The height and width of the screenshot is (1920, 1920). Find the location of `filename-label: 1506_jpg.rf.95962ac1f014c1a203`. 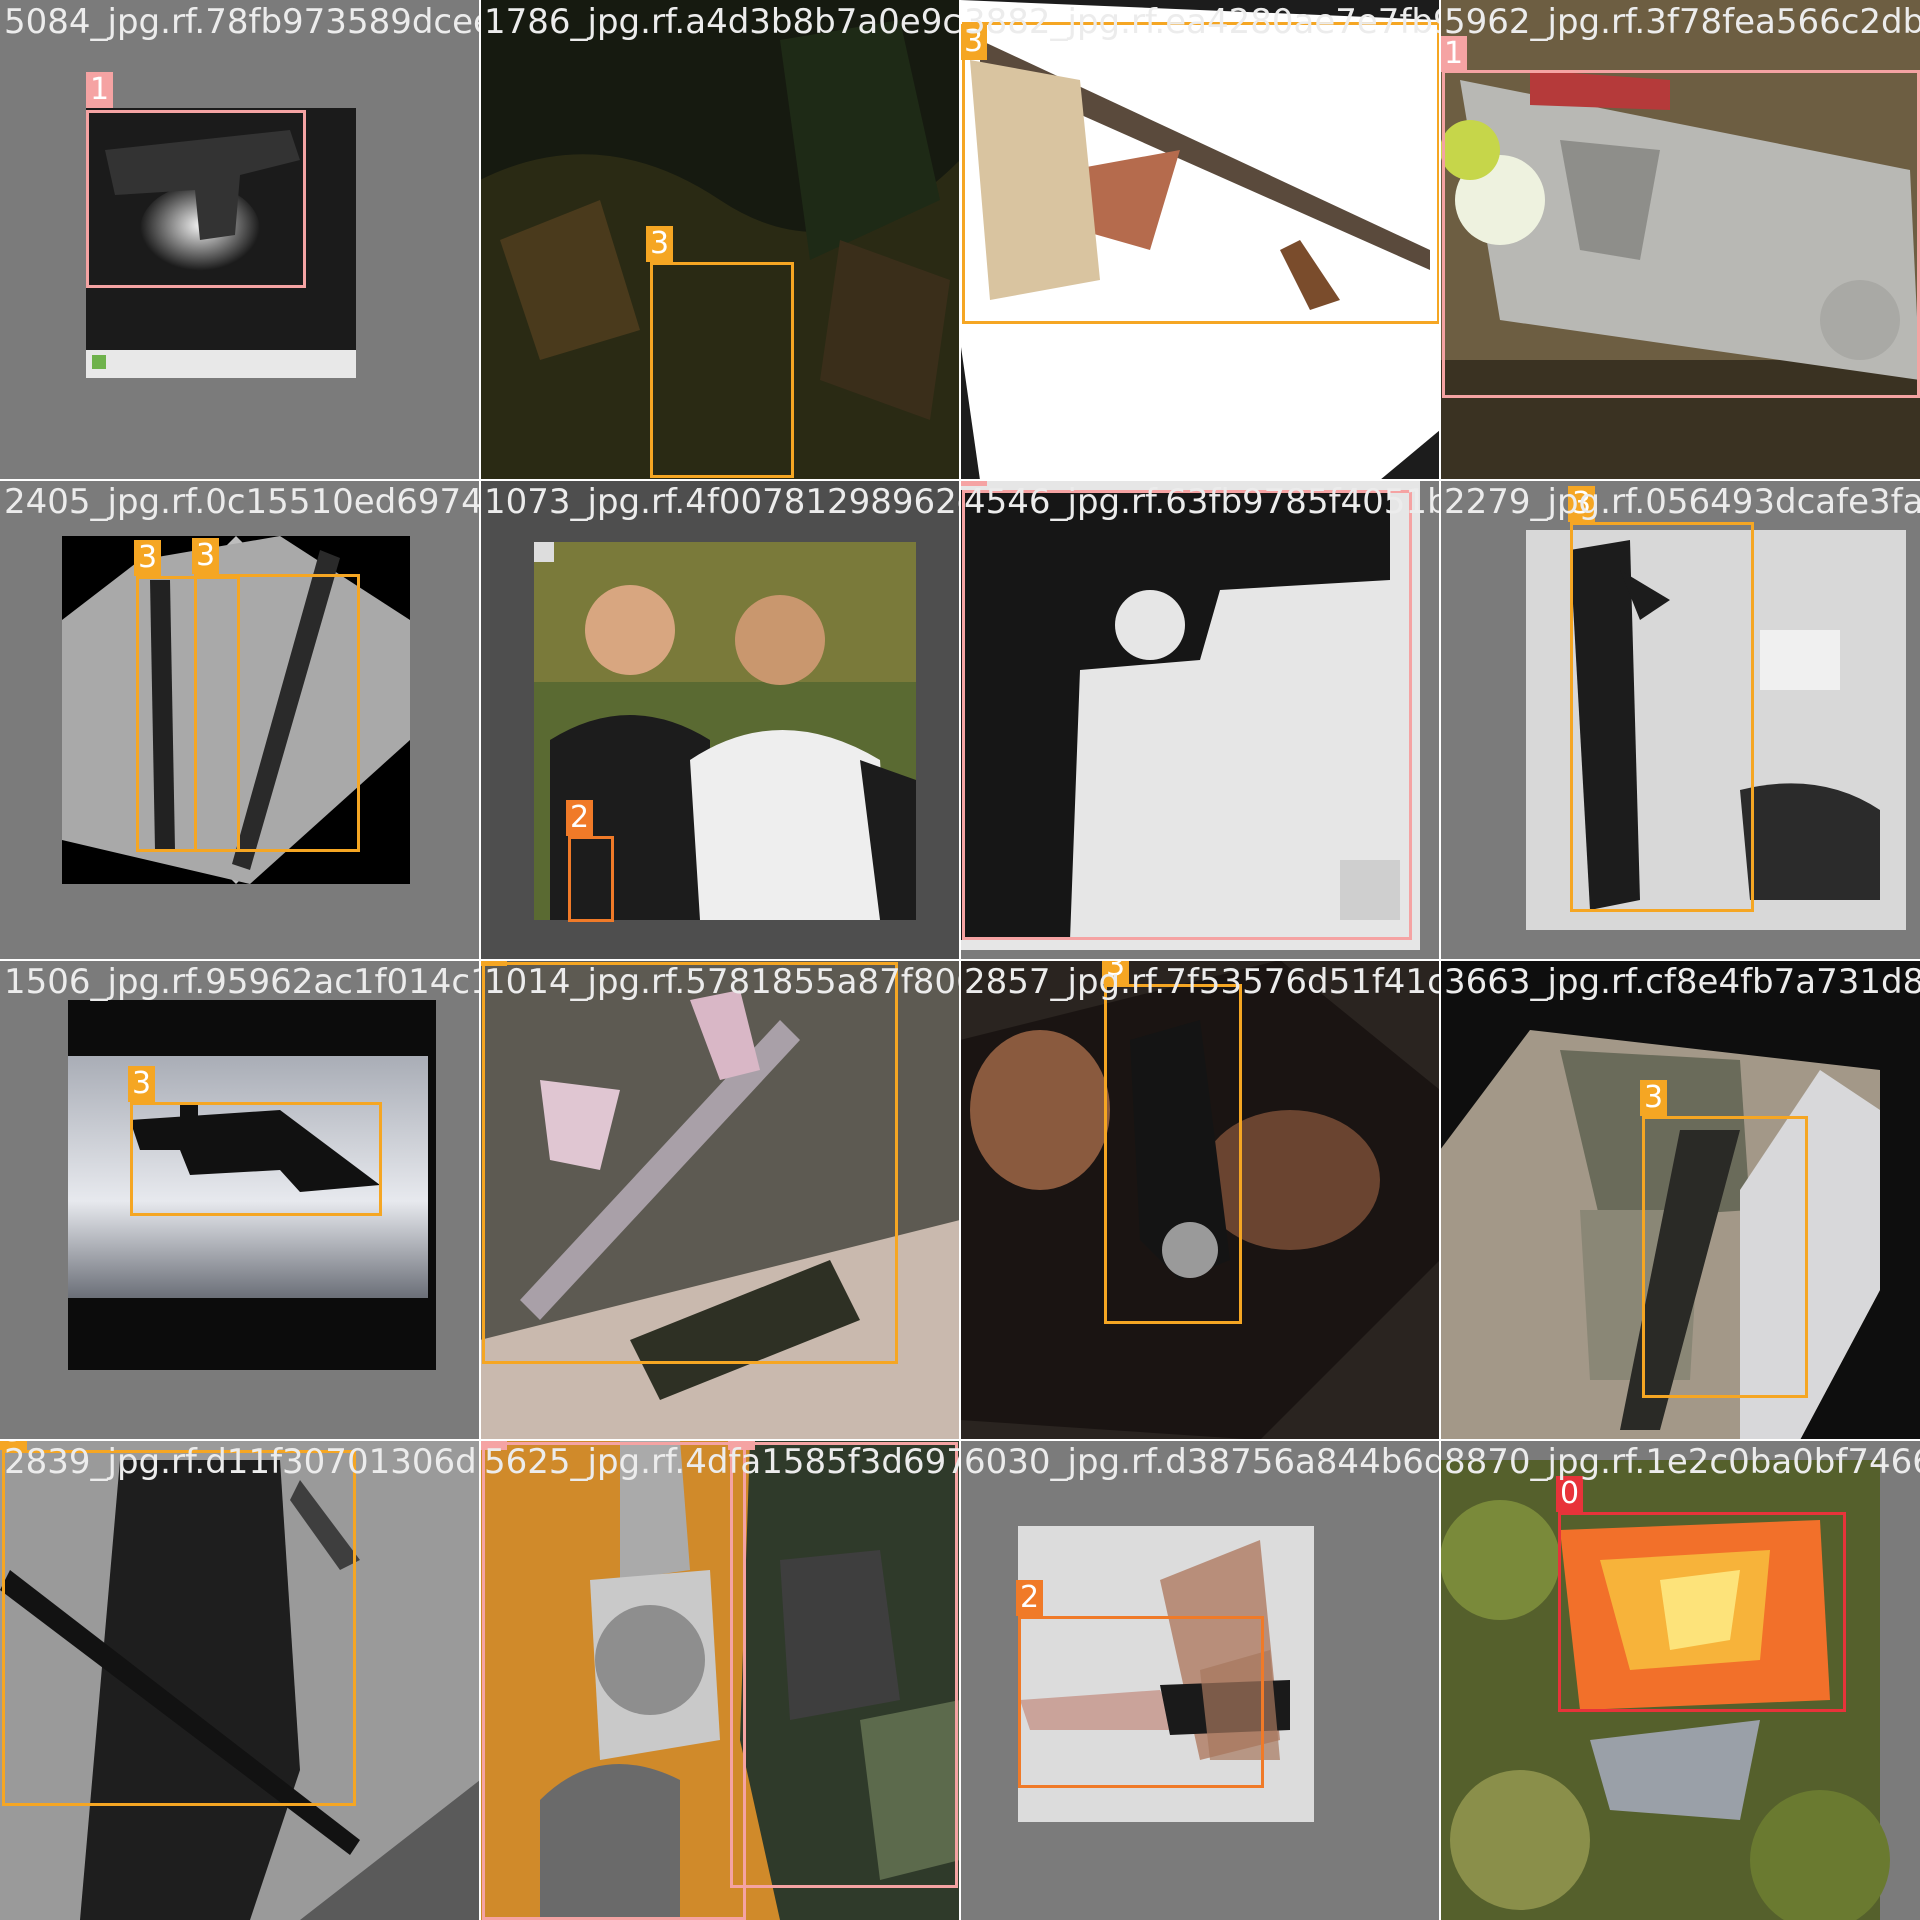

filename-label: 1506_jpg.rf.95962ac1f014c1a203 is located at coordinates (242, 982).